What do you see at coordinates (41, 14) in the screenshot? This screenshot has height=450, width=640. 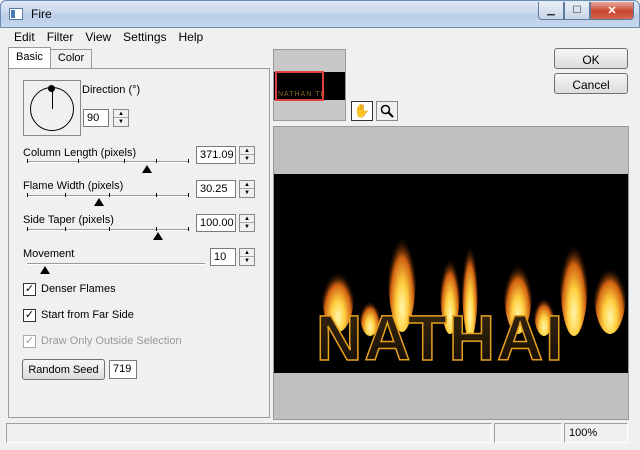 I see `window-title: Fire` at bounding box center [41, 14].